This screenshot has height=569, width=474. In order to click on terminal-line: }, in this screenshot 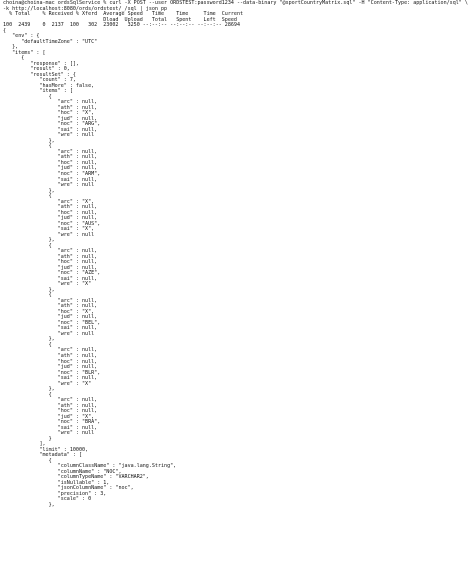, I will do `click(29, 504)`.